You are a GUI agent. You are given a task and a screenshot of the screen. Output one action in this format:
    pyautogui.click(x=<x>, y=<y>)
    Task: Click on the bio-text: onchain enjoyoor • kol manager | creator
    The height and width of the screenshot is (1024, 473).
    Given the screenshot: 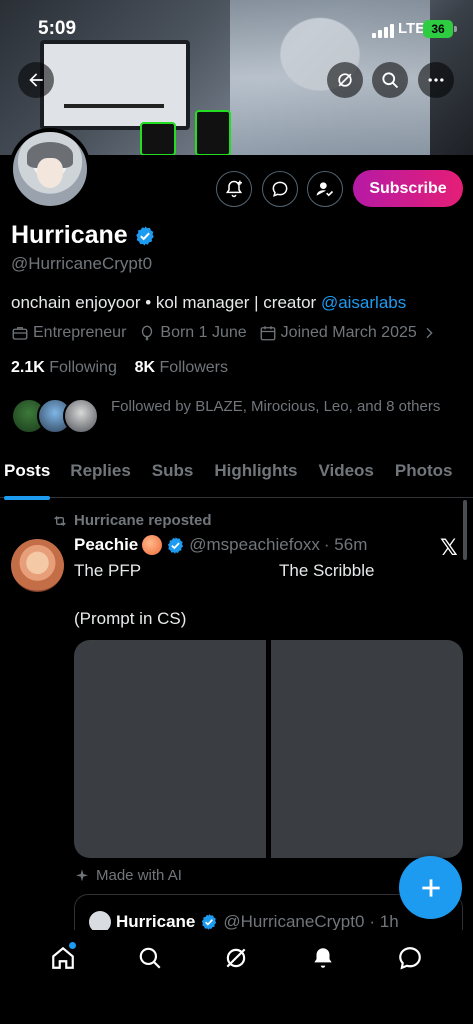 What is the action you would take?
    pyautogui.click(x=166, y=302)
    